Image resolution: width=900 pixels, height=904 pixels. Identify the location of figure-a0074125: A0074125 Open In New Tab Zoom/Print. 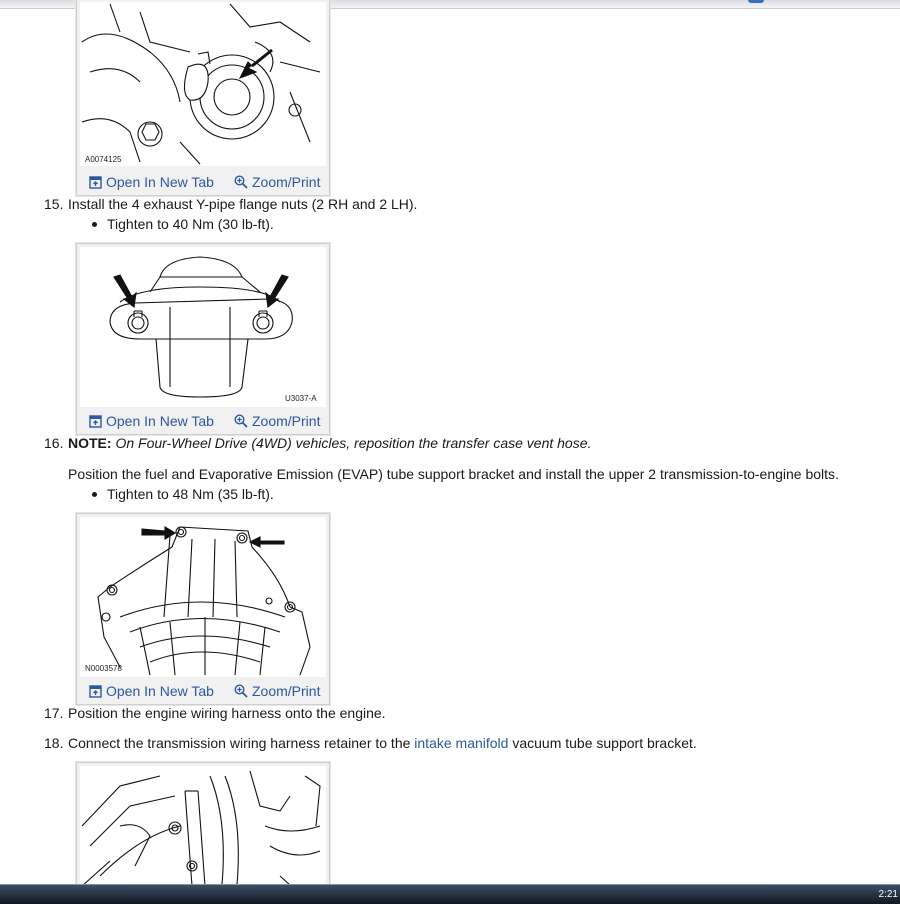
(203, 98).